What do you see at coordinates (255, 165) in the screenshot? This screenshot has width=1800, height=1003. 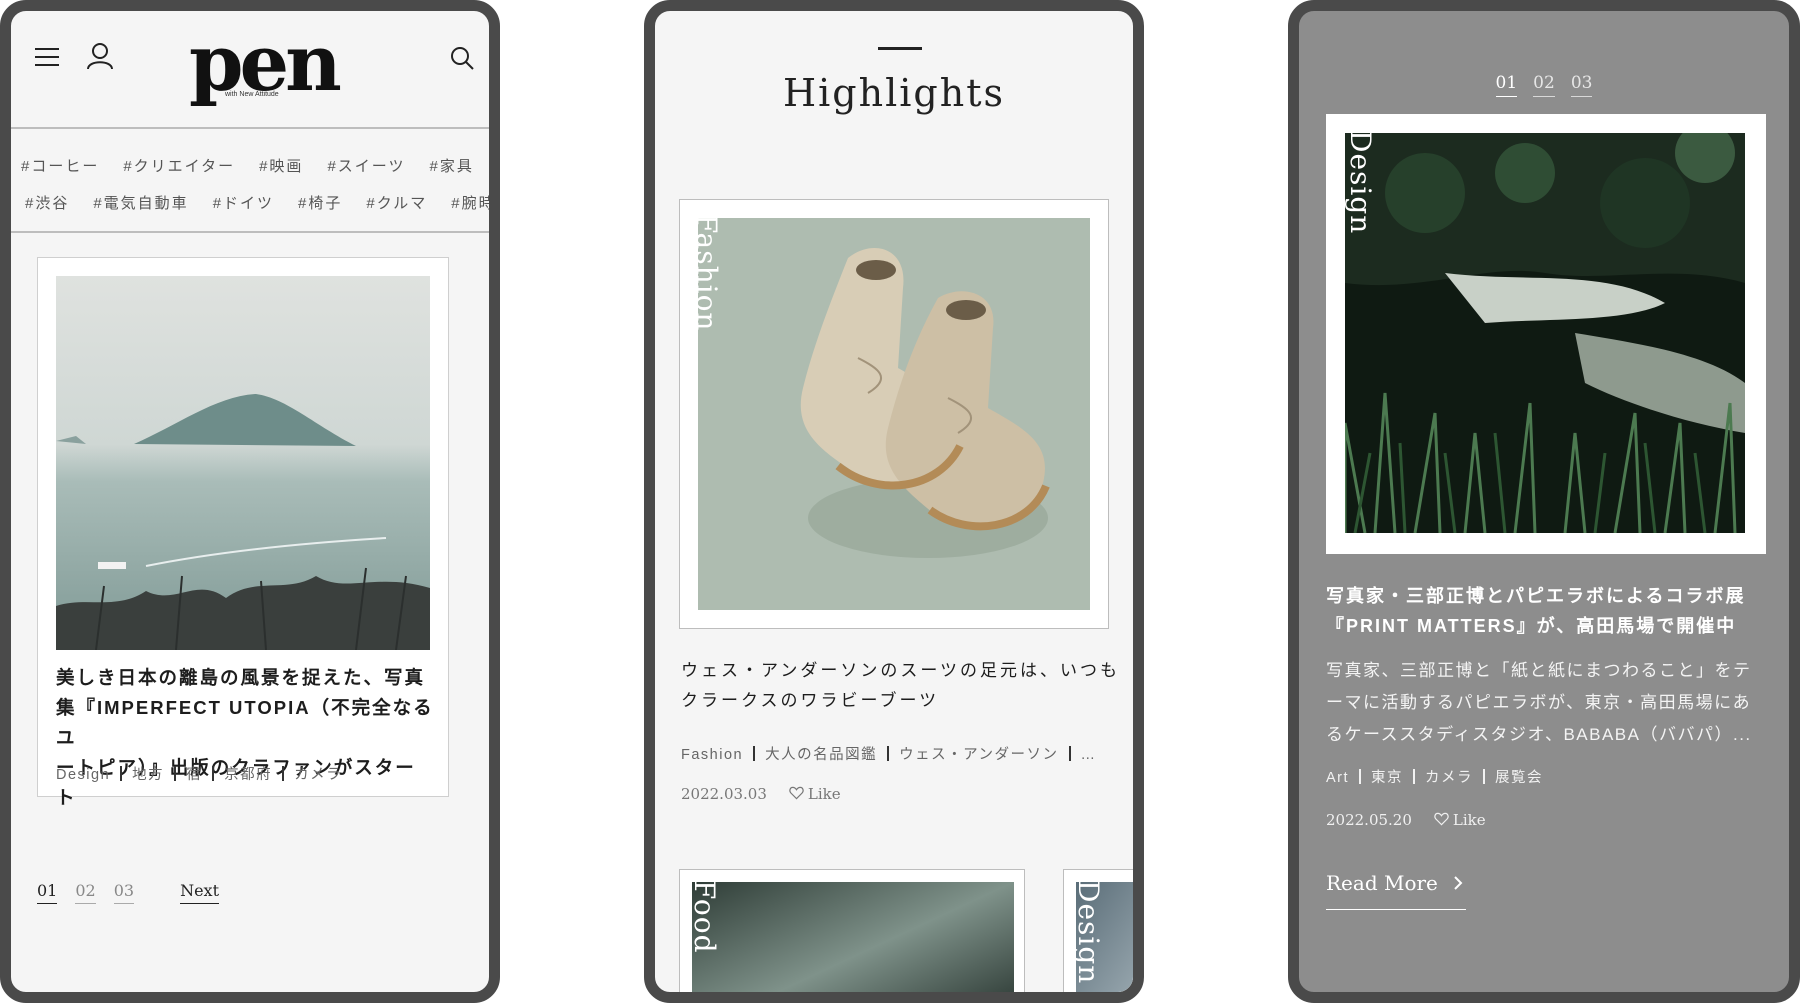 I see `tag-row-1: #コーヒー #クリエイター #映画 #スイーツ #家具` at bounding box center [255, 165].